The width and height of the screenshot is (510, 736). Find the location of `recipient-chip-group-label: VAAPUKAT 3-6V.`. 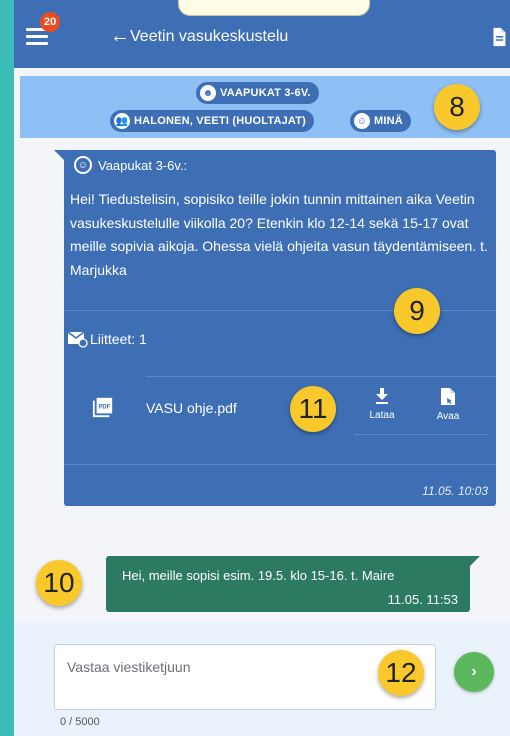

recipient-chip-group-label: VAAPUKAT 3-6V. is located at coordinates (265, 93).